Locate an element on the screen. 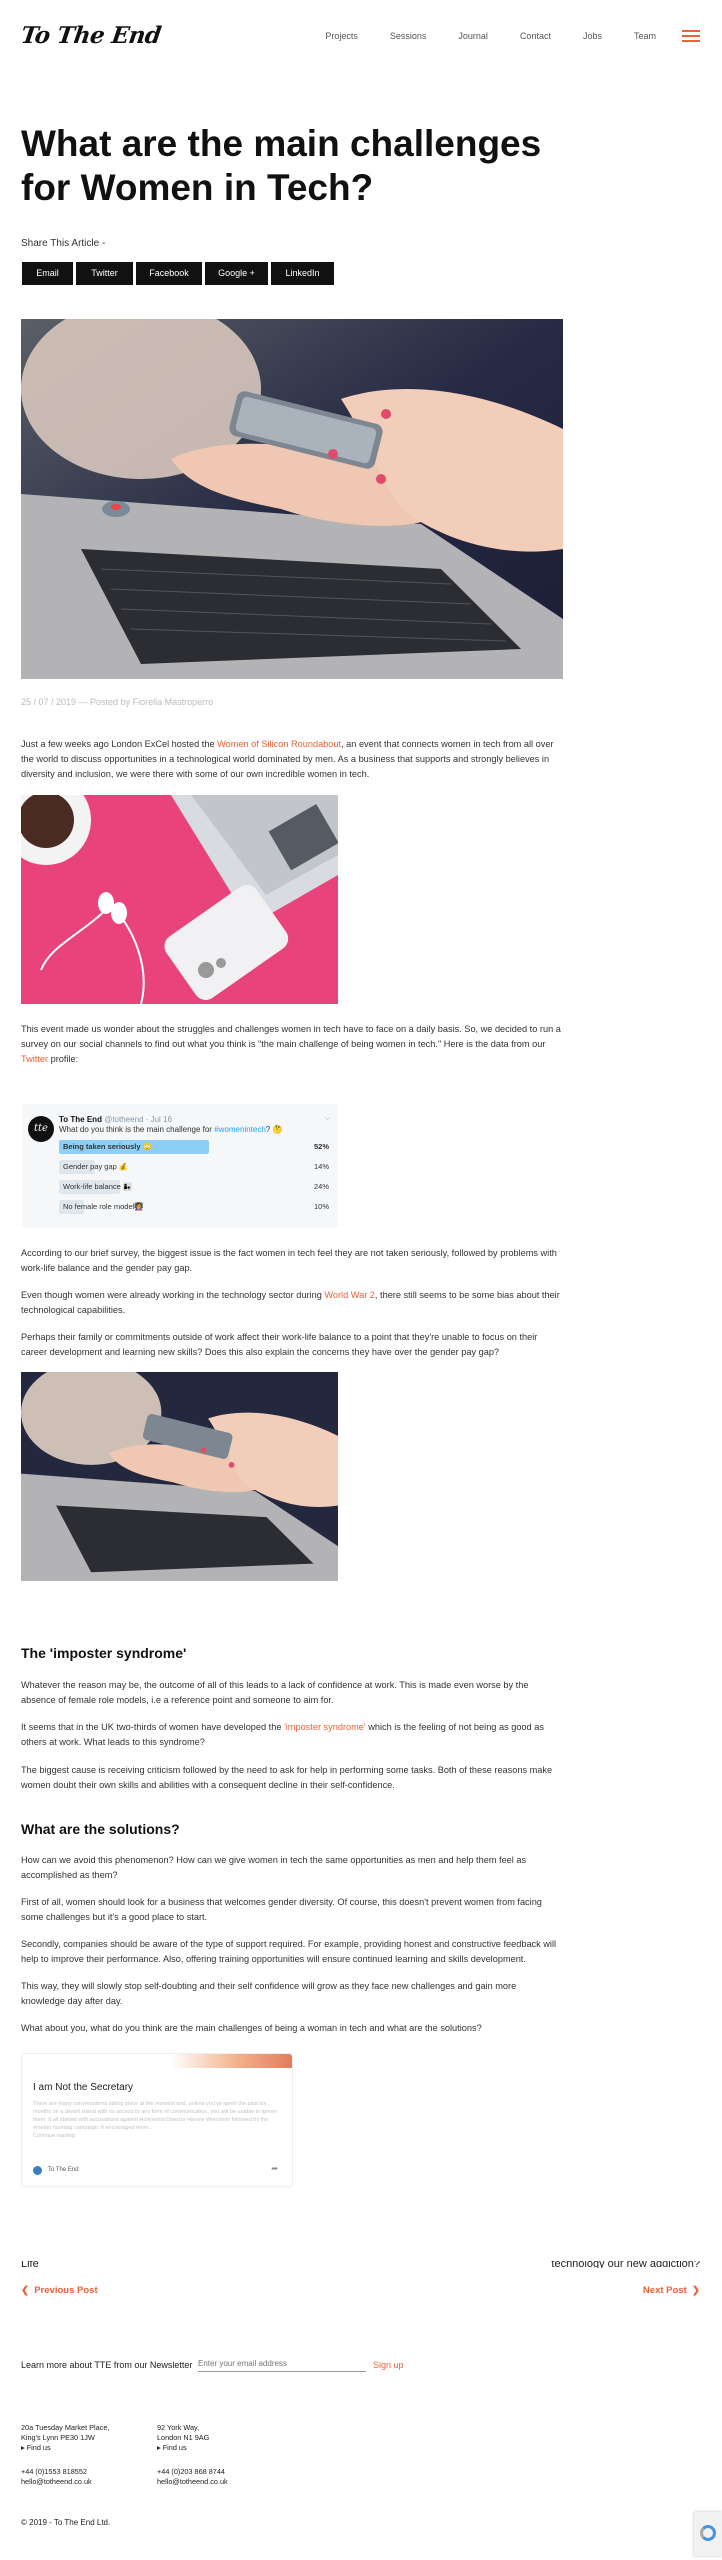  link-imposter-syndrome: 'imposter syndrome' is located at coordinates (325, 1727).